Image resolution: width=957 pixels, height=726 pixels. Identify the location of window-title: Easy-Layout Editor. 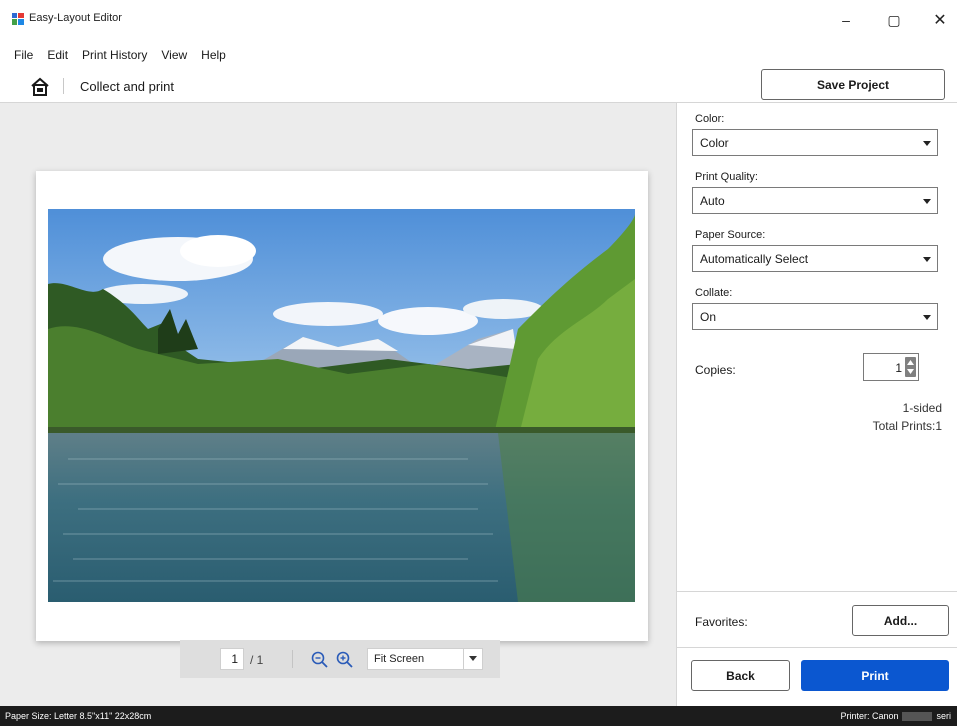
(75, 18).